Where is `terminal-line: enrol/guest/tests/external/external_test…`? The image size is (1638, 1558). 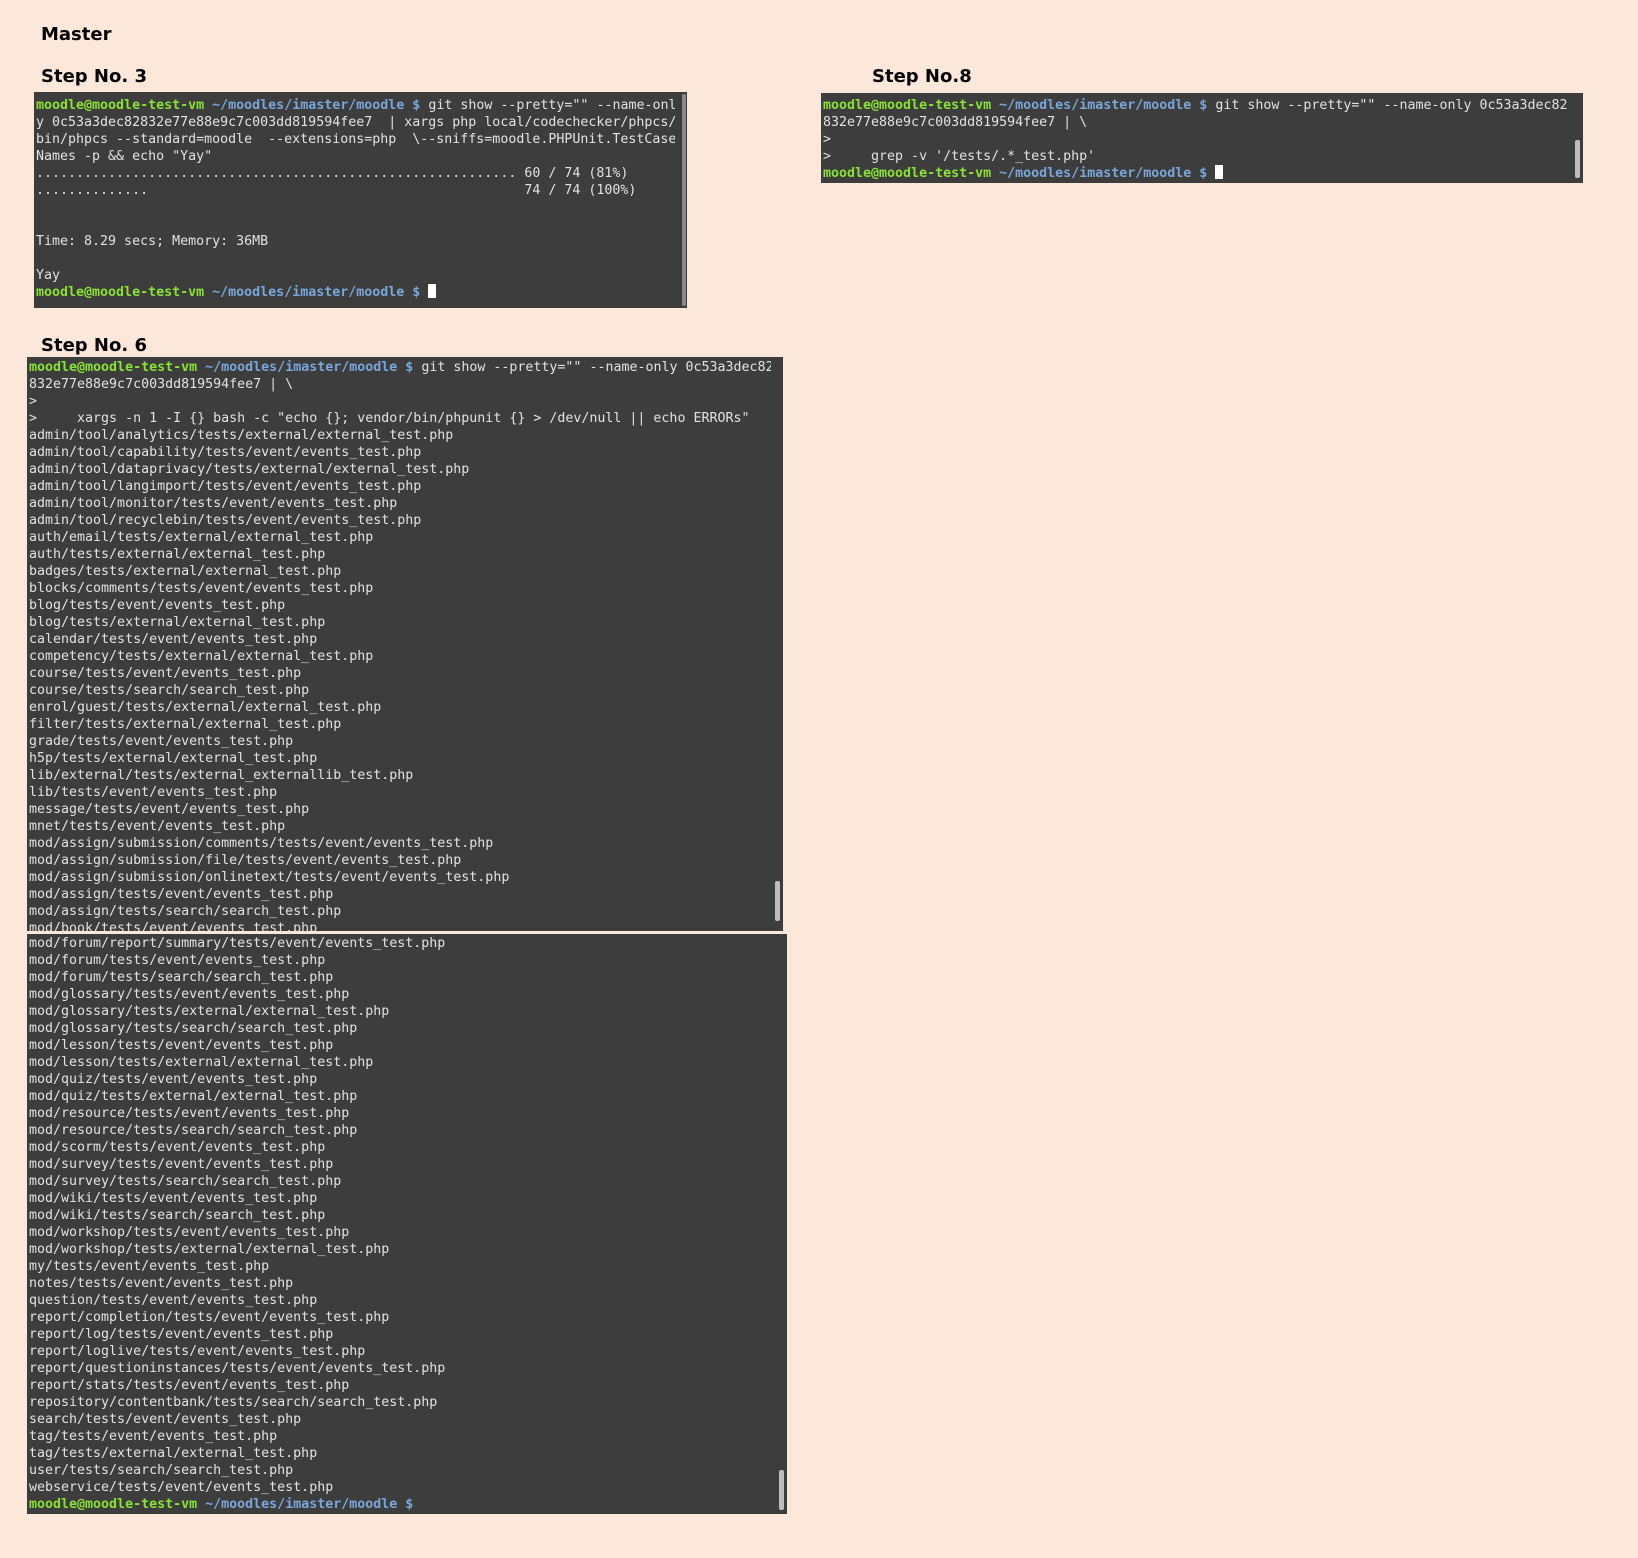 terminal-line: enrol/guest/tests/external/external_test… is located at coordinates (205, 707).